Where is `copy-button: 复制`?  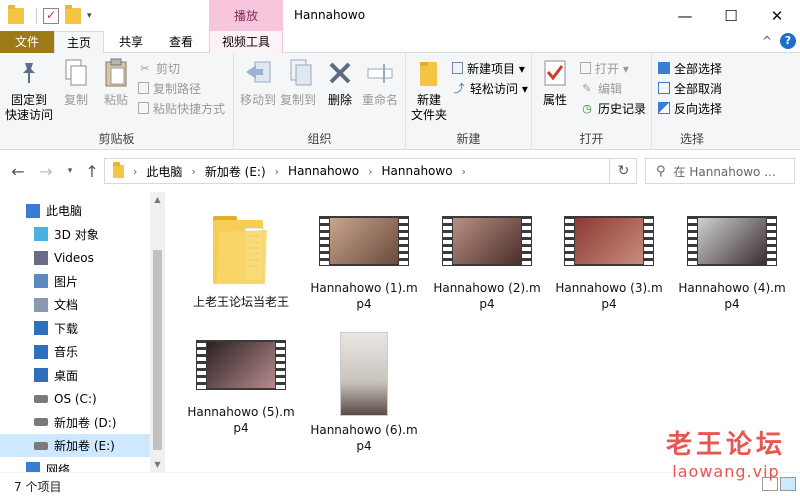
copy-button: 复制 is located at coordinates (76, 82).